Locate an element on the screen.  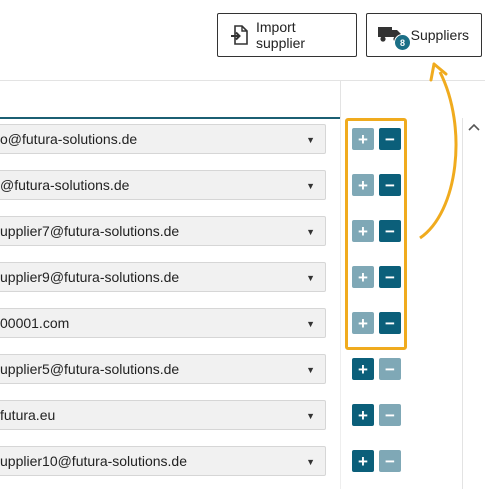
supplier-row: upplier10@futura-solutions.de ▼ + − is located at coordinates (231, 466).